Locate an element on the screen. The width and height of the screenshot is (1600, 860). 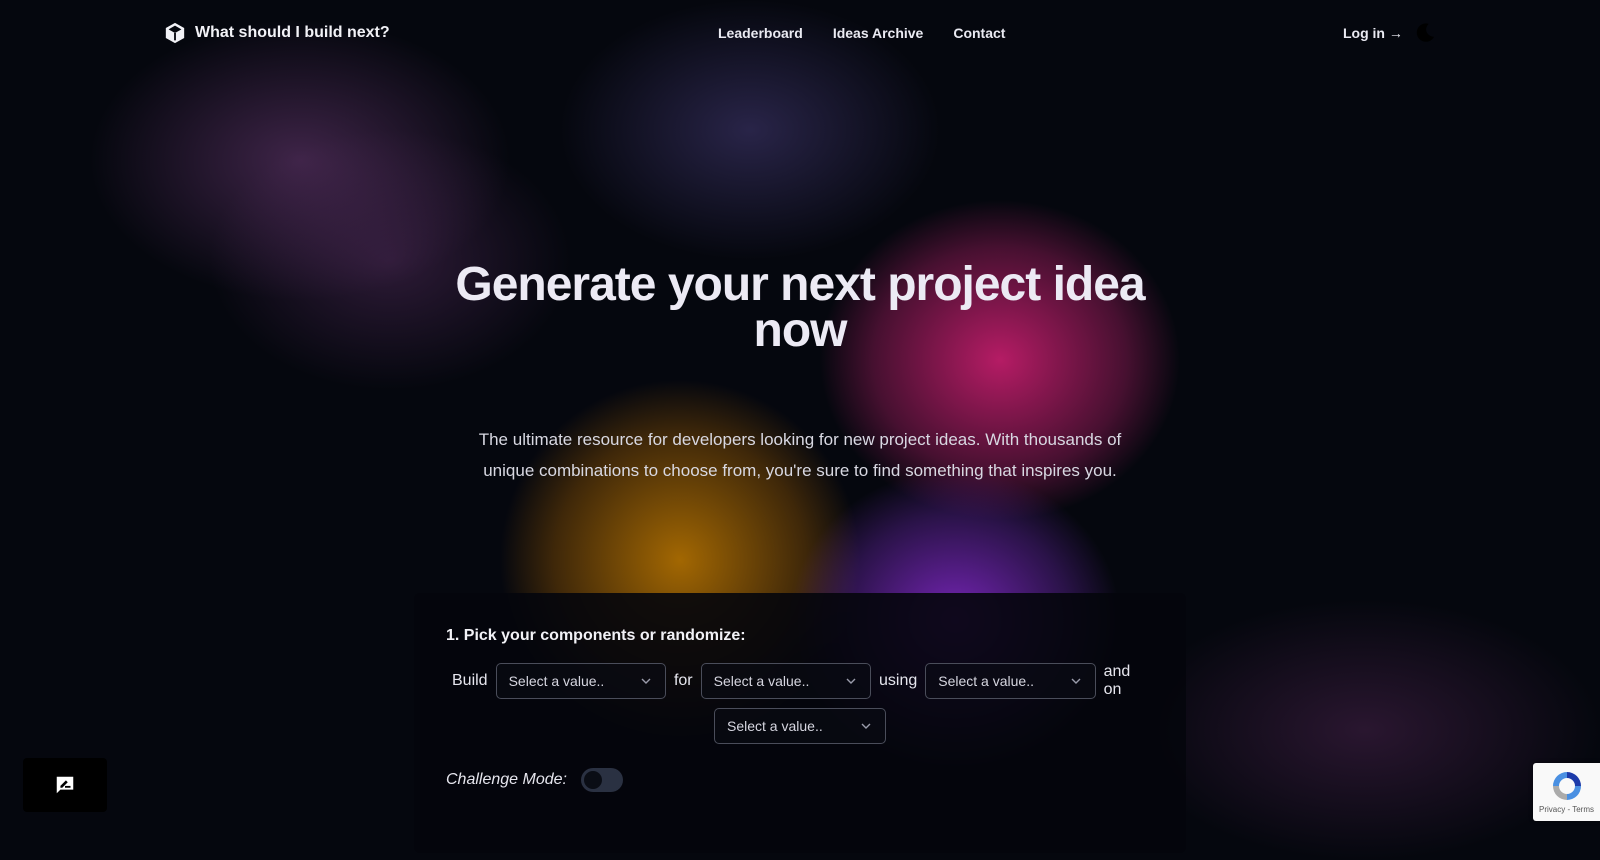
recaptcha-badge: Privacy - Terms is located at coordinates (1566, 792).